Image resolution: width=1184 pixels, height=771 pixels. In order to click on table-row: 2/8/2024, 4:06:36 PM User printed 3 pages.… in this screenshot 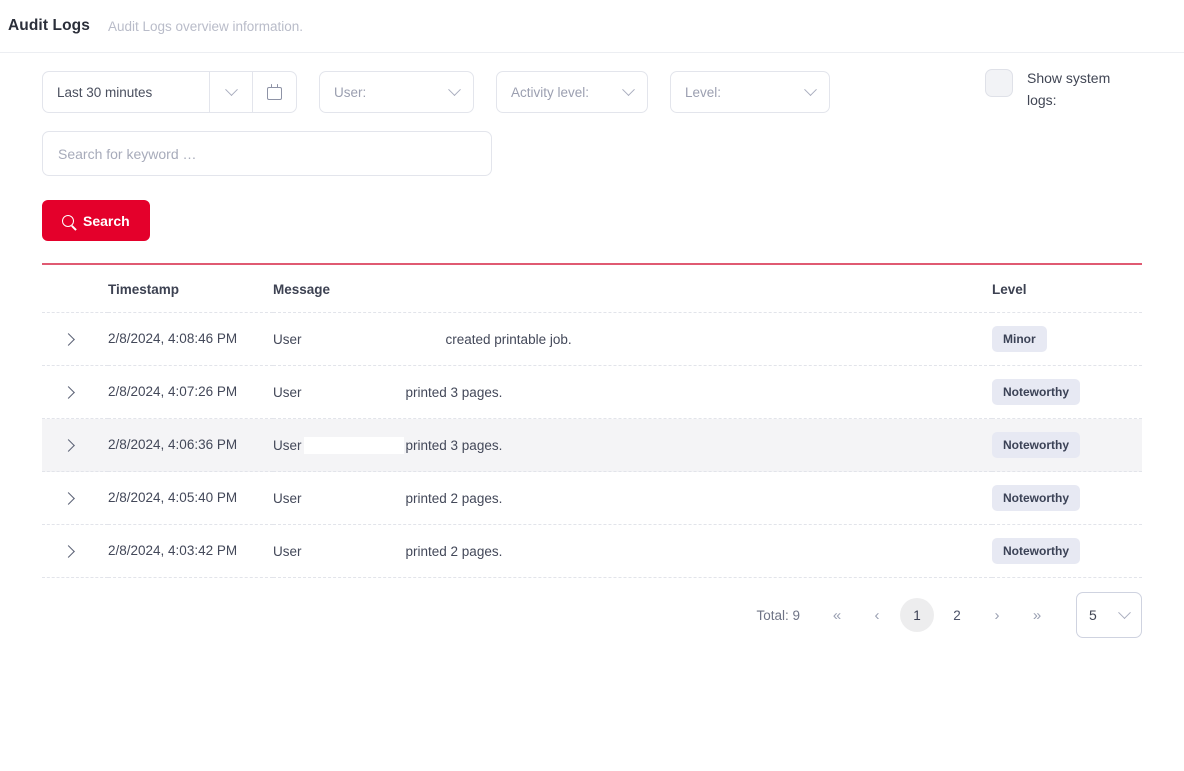, I will do `click(592, 445)`.